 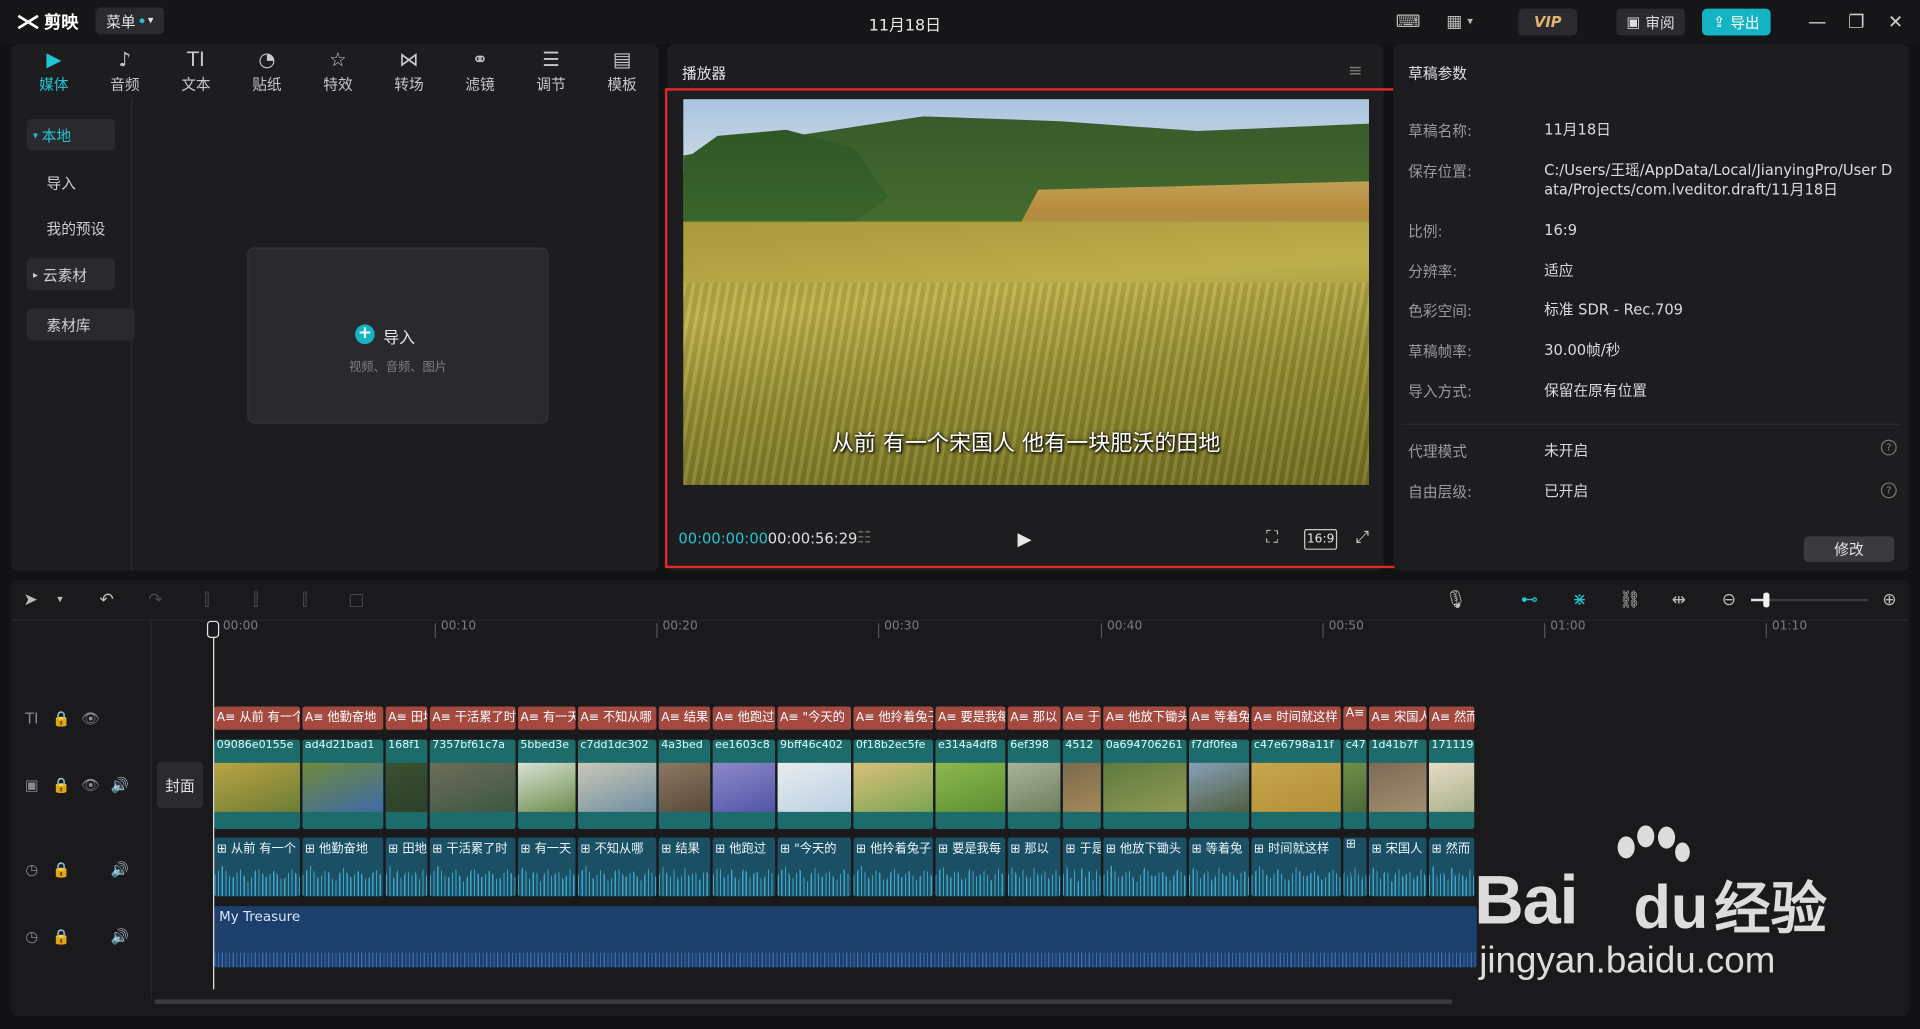 What do you see at coordinates (546, 718) in the screenshot?
I see `text-clip: A≡ 有一天` at bounding box center [546, 718].